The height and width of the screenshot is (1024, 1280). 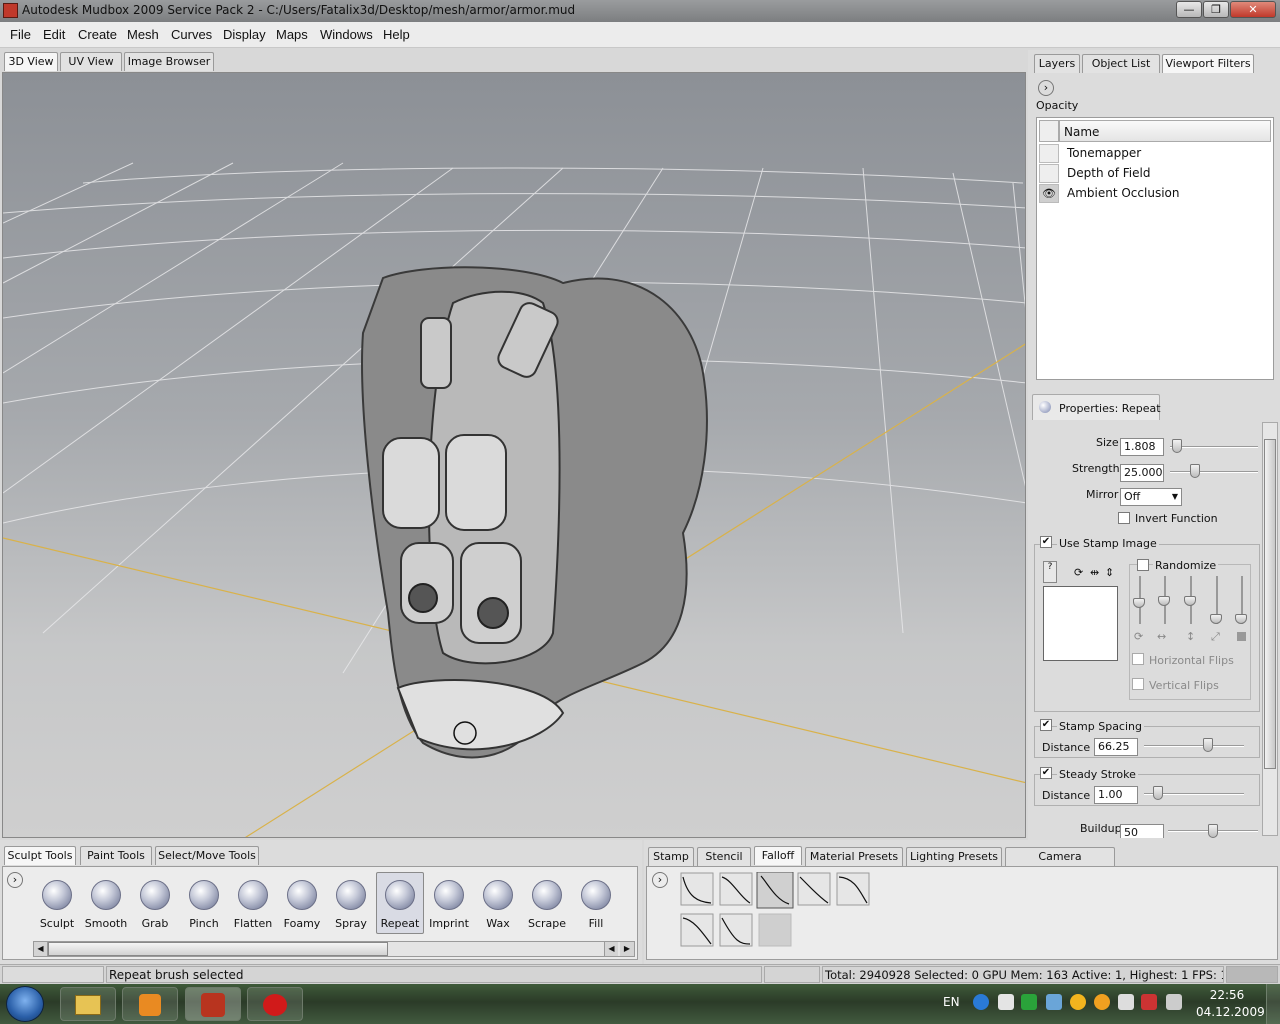 I want to click on minimize-button: —, so click(x=1189, y=9).